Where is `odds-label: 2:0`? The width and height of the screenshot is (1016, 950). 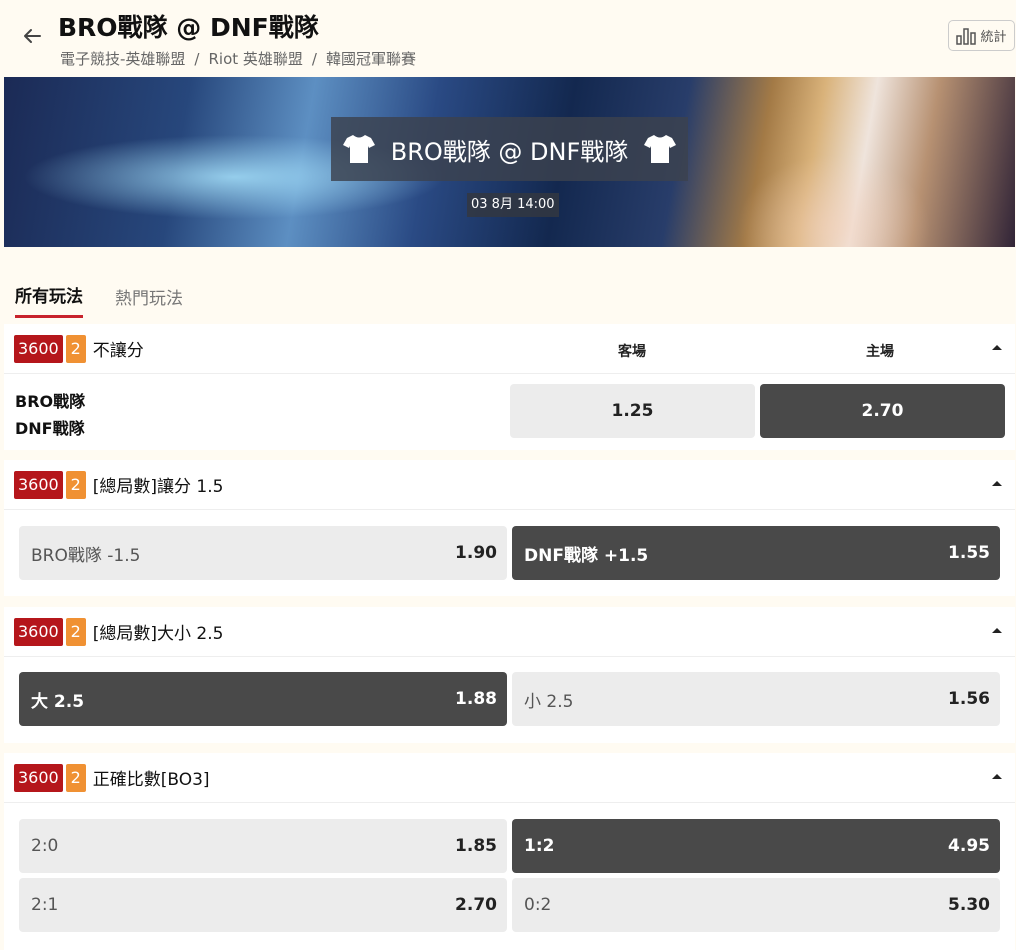 odds-label: 2:0 is located at coordinates (45, 846).